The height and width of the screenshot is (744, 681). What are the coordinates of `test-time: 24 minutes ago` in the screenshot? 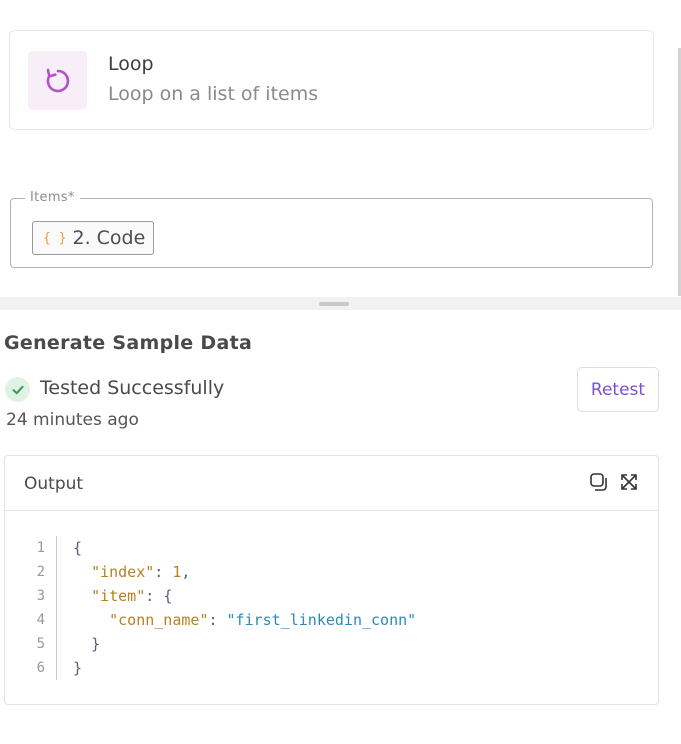 It's located at (72, 420).